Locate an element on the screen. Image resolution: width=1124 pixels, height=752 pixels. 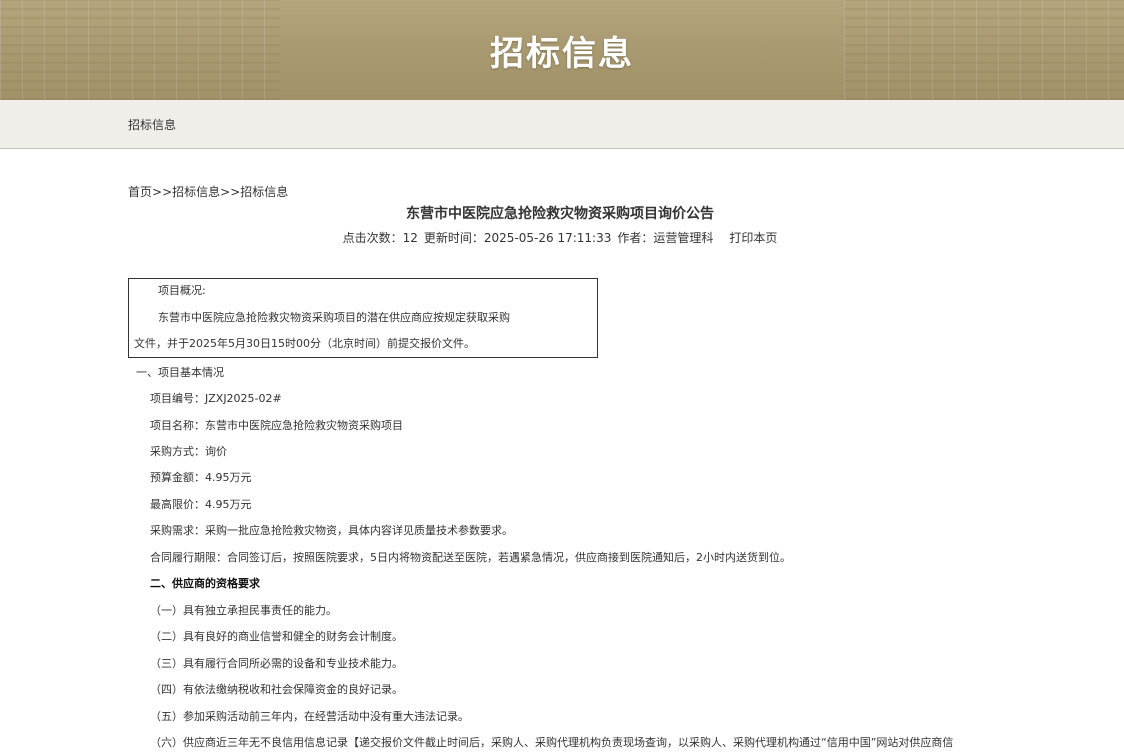
section-heading: 二、供应商的资格要求 is located at coordinates (205, 583).